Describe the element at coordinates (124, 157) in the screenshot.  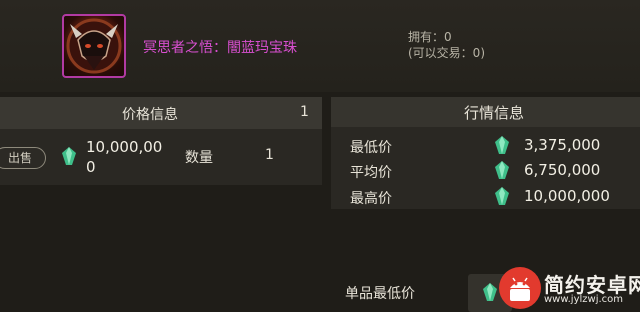
I see `sell-price: 10,000,000` at that location.